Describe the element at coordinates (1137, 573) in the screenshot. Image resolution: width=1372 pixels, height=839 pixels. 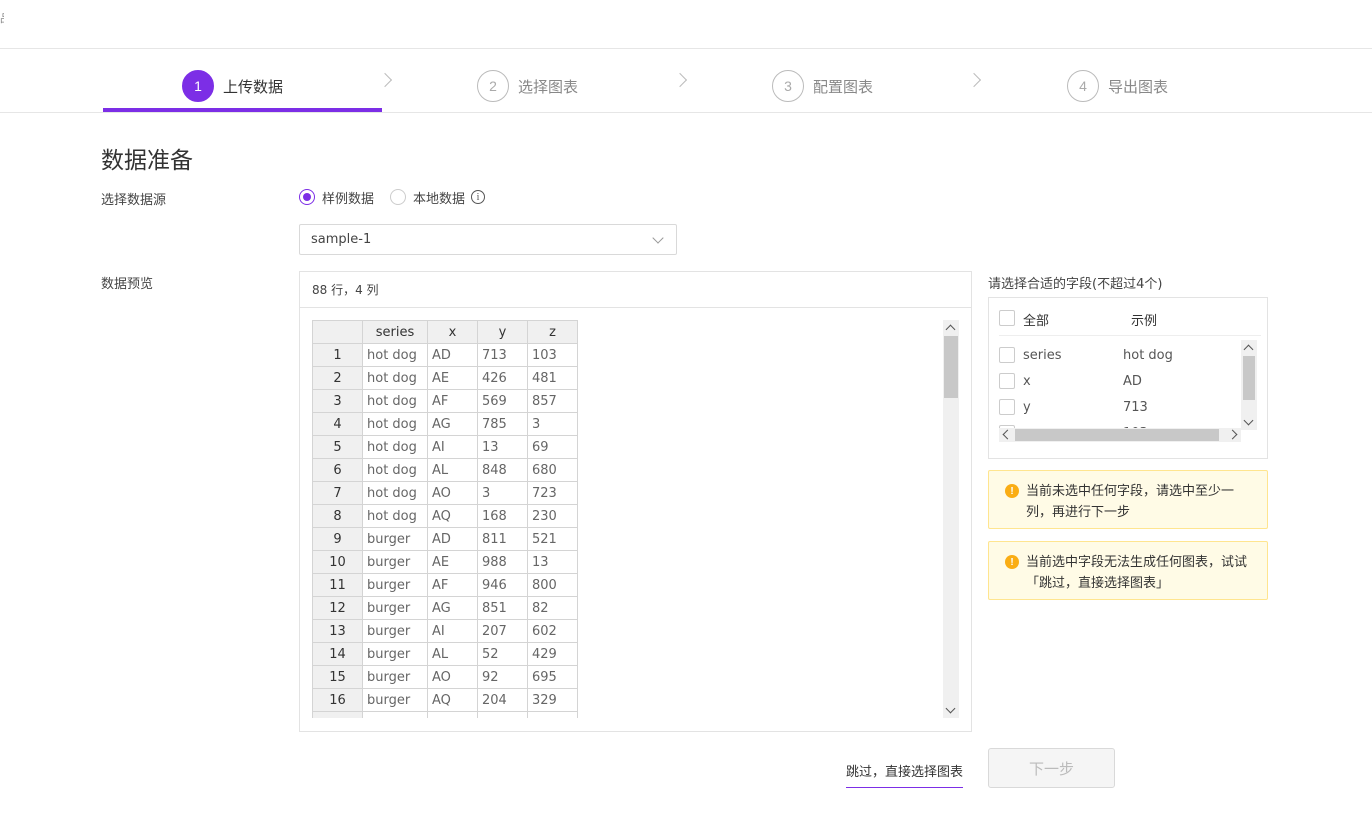
I see `alert-text: 当前选中字段无法生成任何图表，试试「跳过，直接选择图表」` at that location.